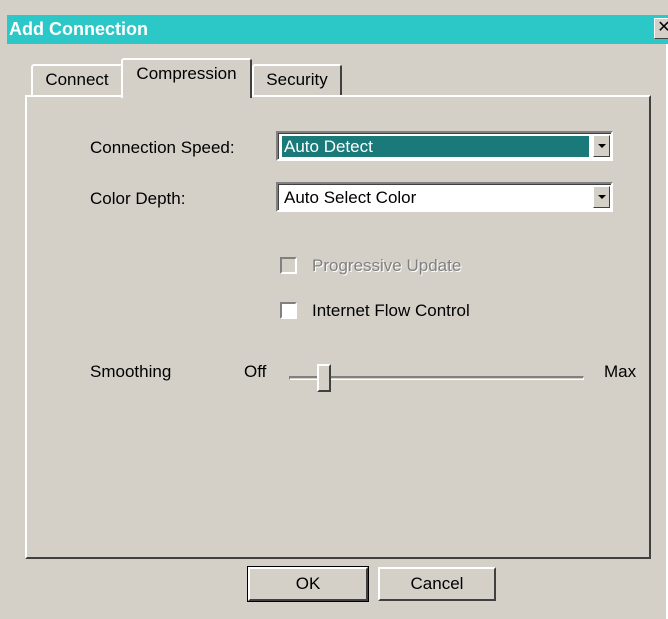 The height and width of the screenshot is (619, 668). Describe the element at coordinates (444, 197) in the screenshot. I see `color-depth-select: Auto Select Color` at that location.